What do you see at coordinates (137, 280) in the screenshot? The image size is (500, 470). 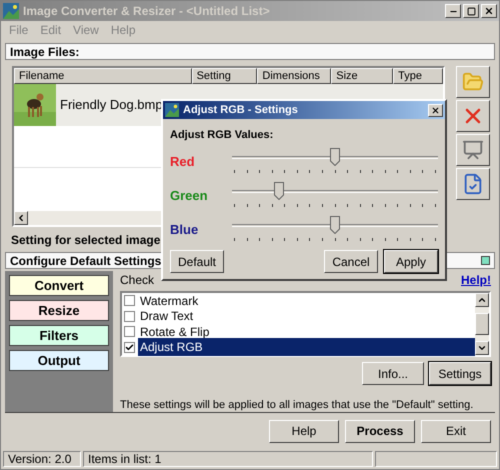 I see `check-label: Check` at bounding box center [137, 280].